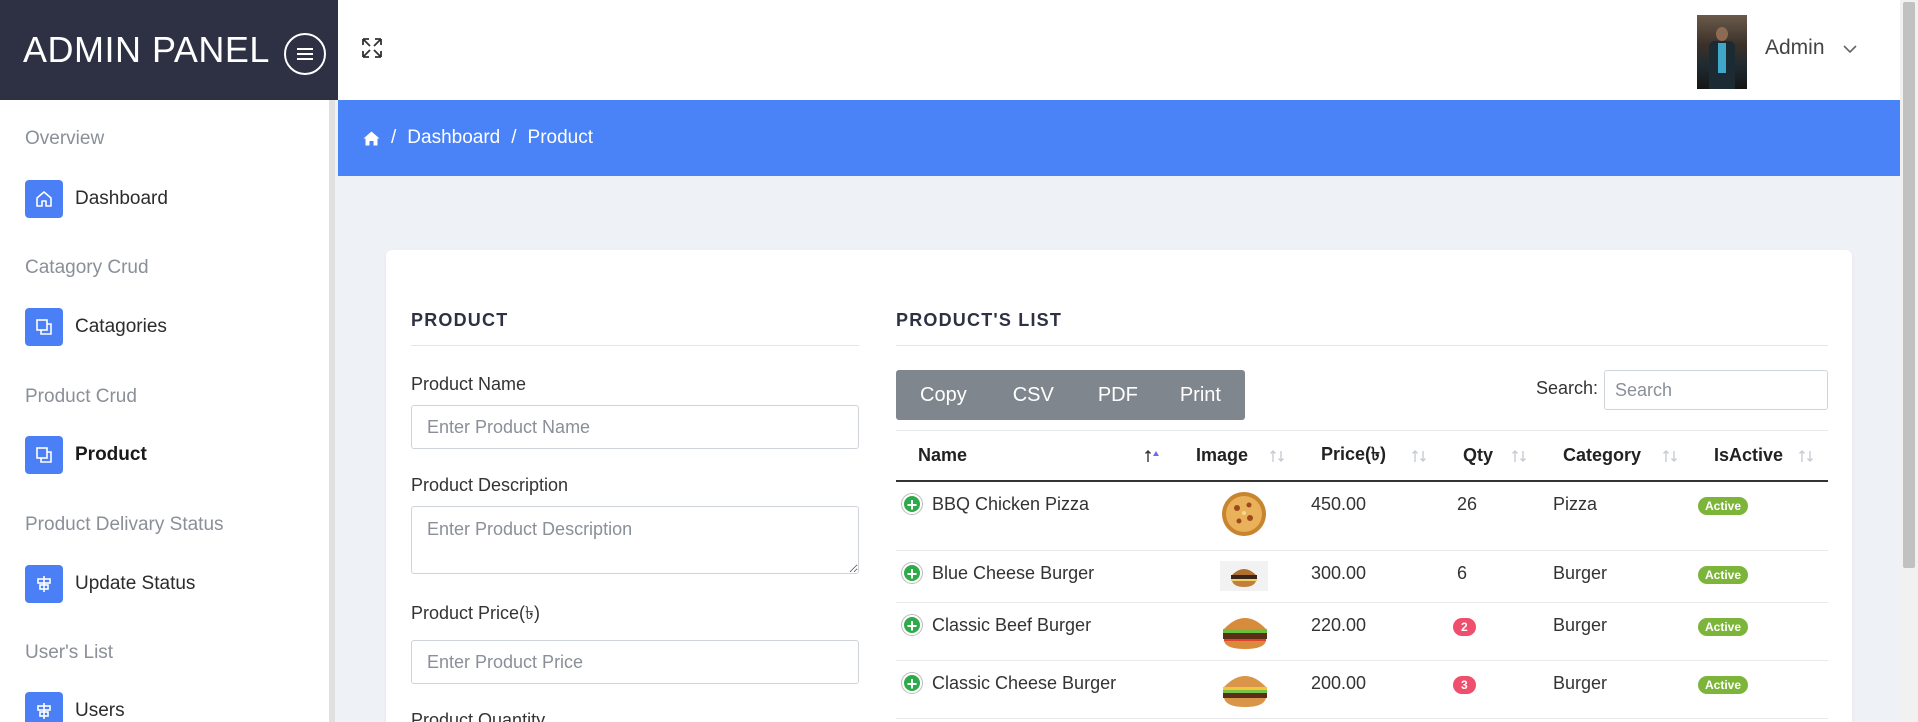 This screenshot has height=722, width=1918. What do you see at coordinates (1118, 395) in the screenshot?
I see `pdf-button: PDF` at bounding box center [1118, 395].